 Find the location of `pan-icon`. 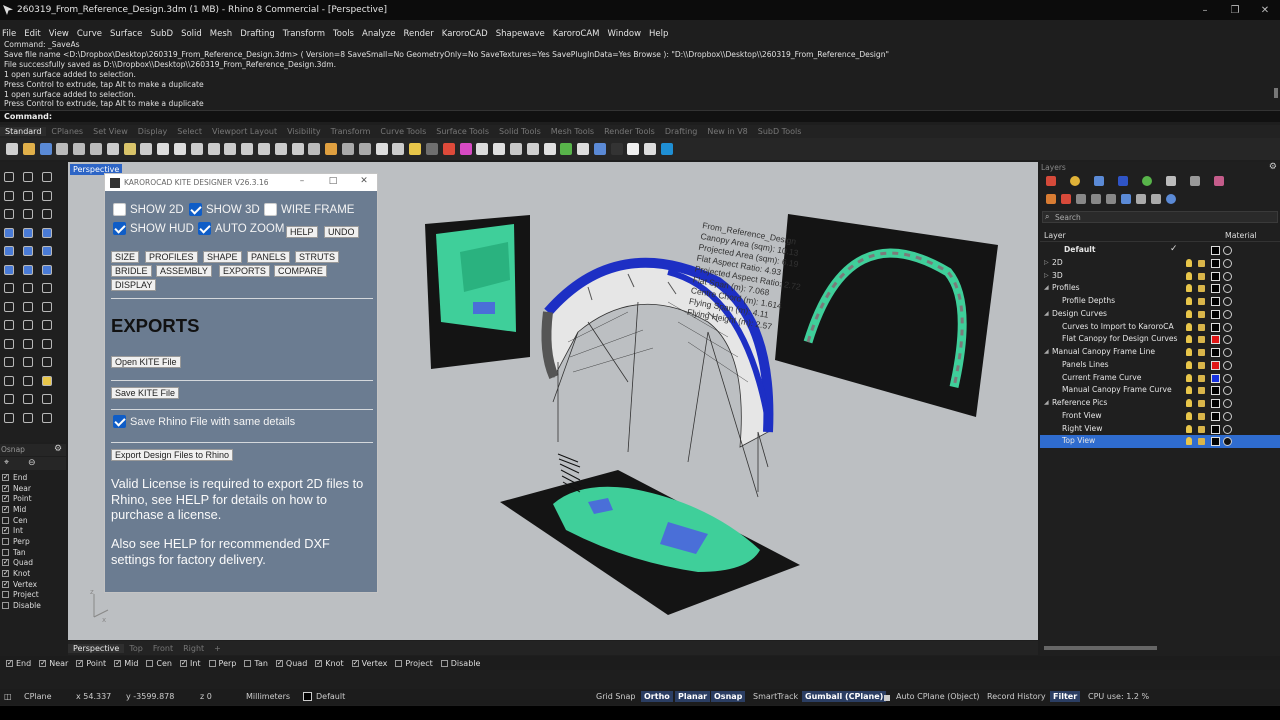

pan-icon is located at coordinates (163, 149).